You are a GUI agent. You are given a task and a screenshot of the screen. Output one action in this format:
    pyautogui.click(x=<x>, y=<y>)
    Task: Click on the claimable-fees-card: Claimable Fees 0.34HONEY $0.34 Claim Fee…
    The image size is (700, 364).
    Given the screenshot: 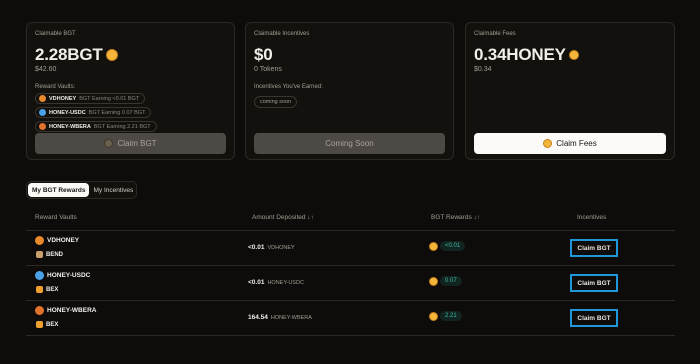 What is the action you would take?
    pyautogui.click(x=570, y=91)
    